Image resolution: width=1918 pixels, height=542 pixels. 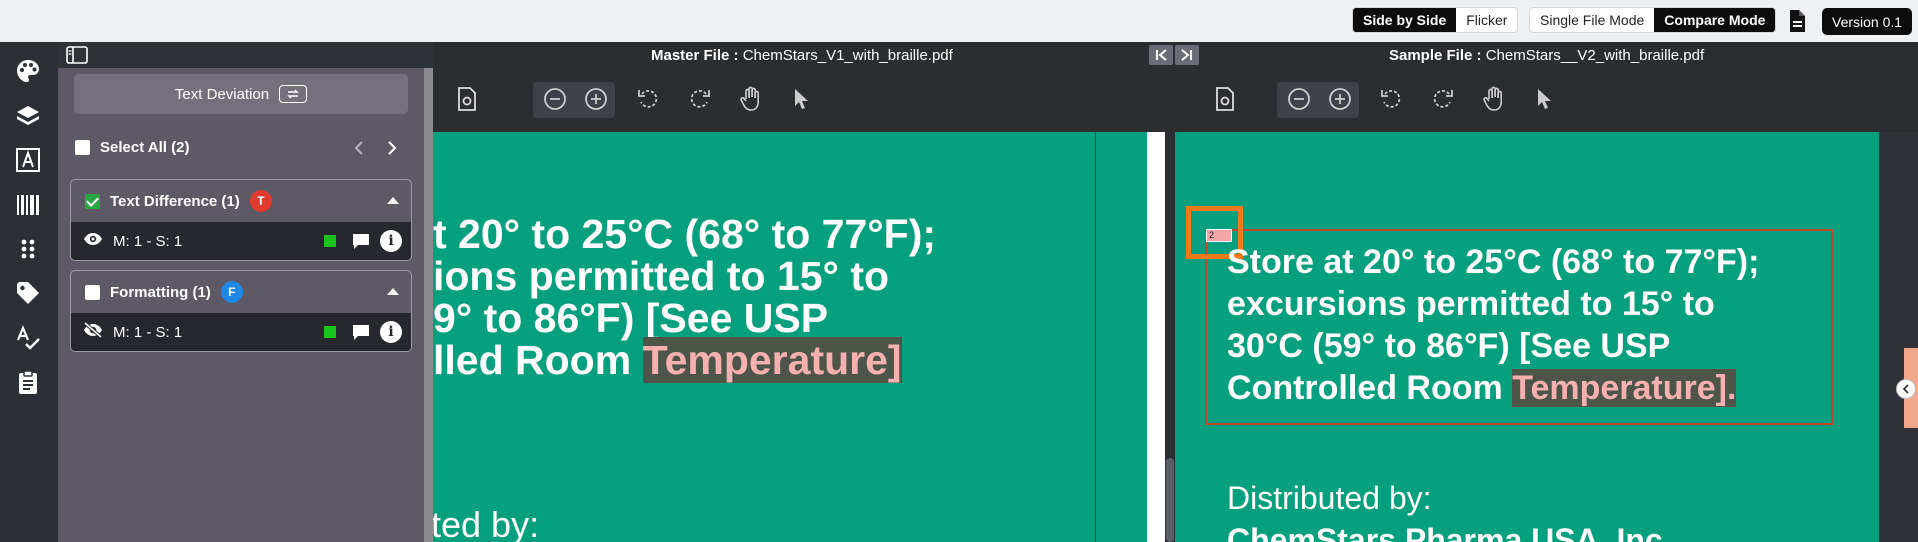 I want to click on previous-chevron-icon, so click(x=359, y=148).